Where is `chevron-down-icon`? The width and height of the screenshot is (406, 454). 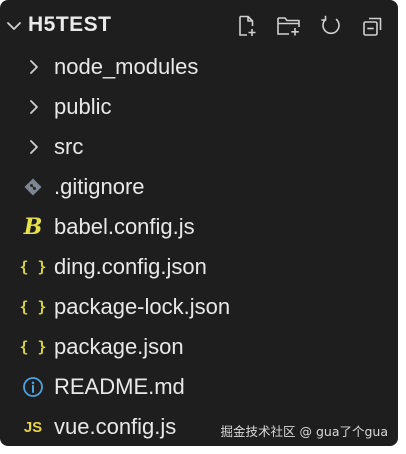 chevron-down-icon is located at coordinates (14, 26).